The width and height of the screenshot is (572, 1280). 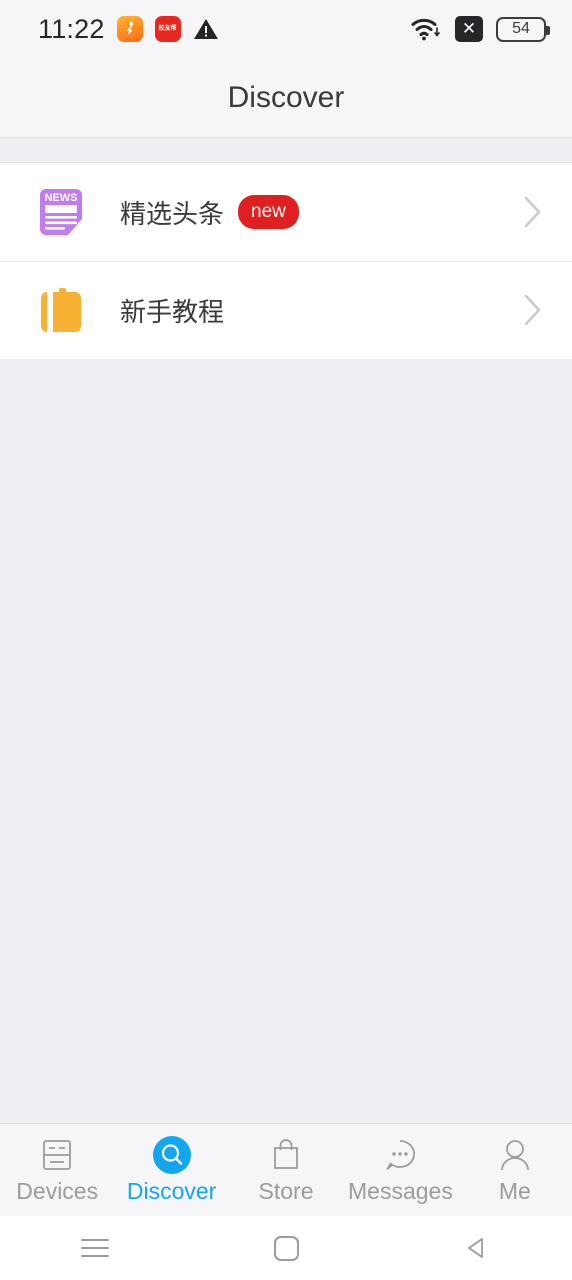 What do you see at coordinates (172, 312) in the screenshot?
I see `list-item-label: 新手教程` at bounding box center [172, 312].